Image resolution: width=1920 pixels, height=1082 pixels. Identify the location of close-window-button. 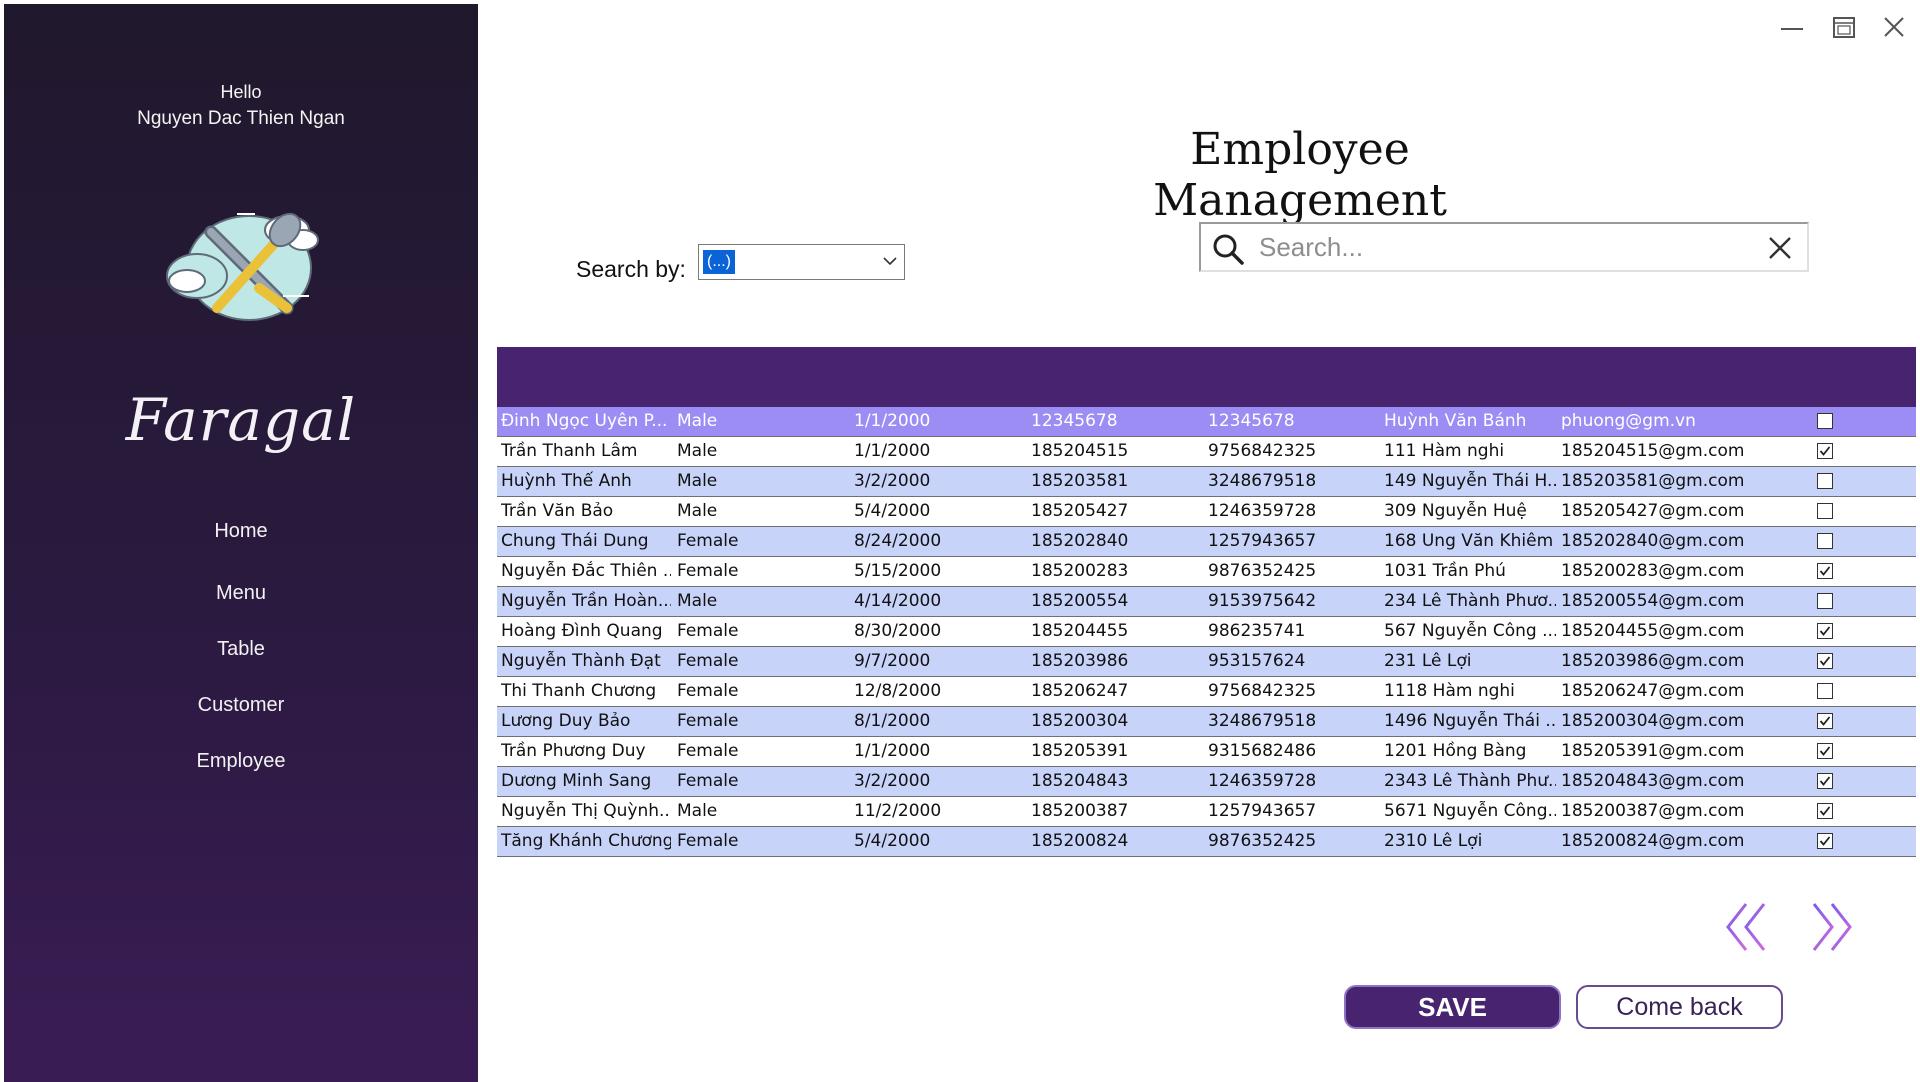
(1894, 27).